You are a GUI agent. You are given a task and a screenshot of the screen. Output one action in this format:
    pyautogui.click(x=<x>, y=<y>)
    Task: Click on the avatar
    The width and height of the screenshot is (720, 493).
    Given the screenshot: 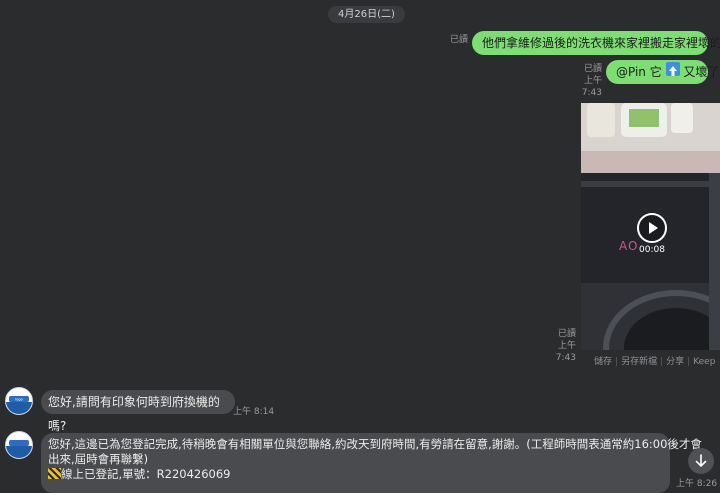 What is the action you would take?
    pyautogui.click(x=19, y=445)
    